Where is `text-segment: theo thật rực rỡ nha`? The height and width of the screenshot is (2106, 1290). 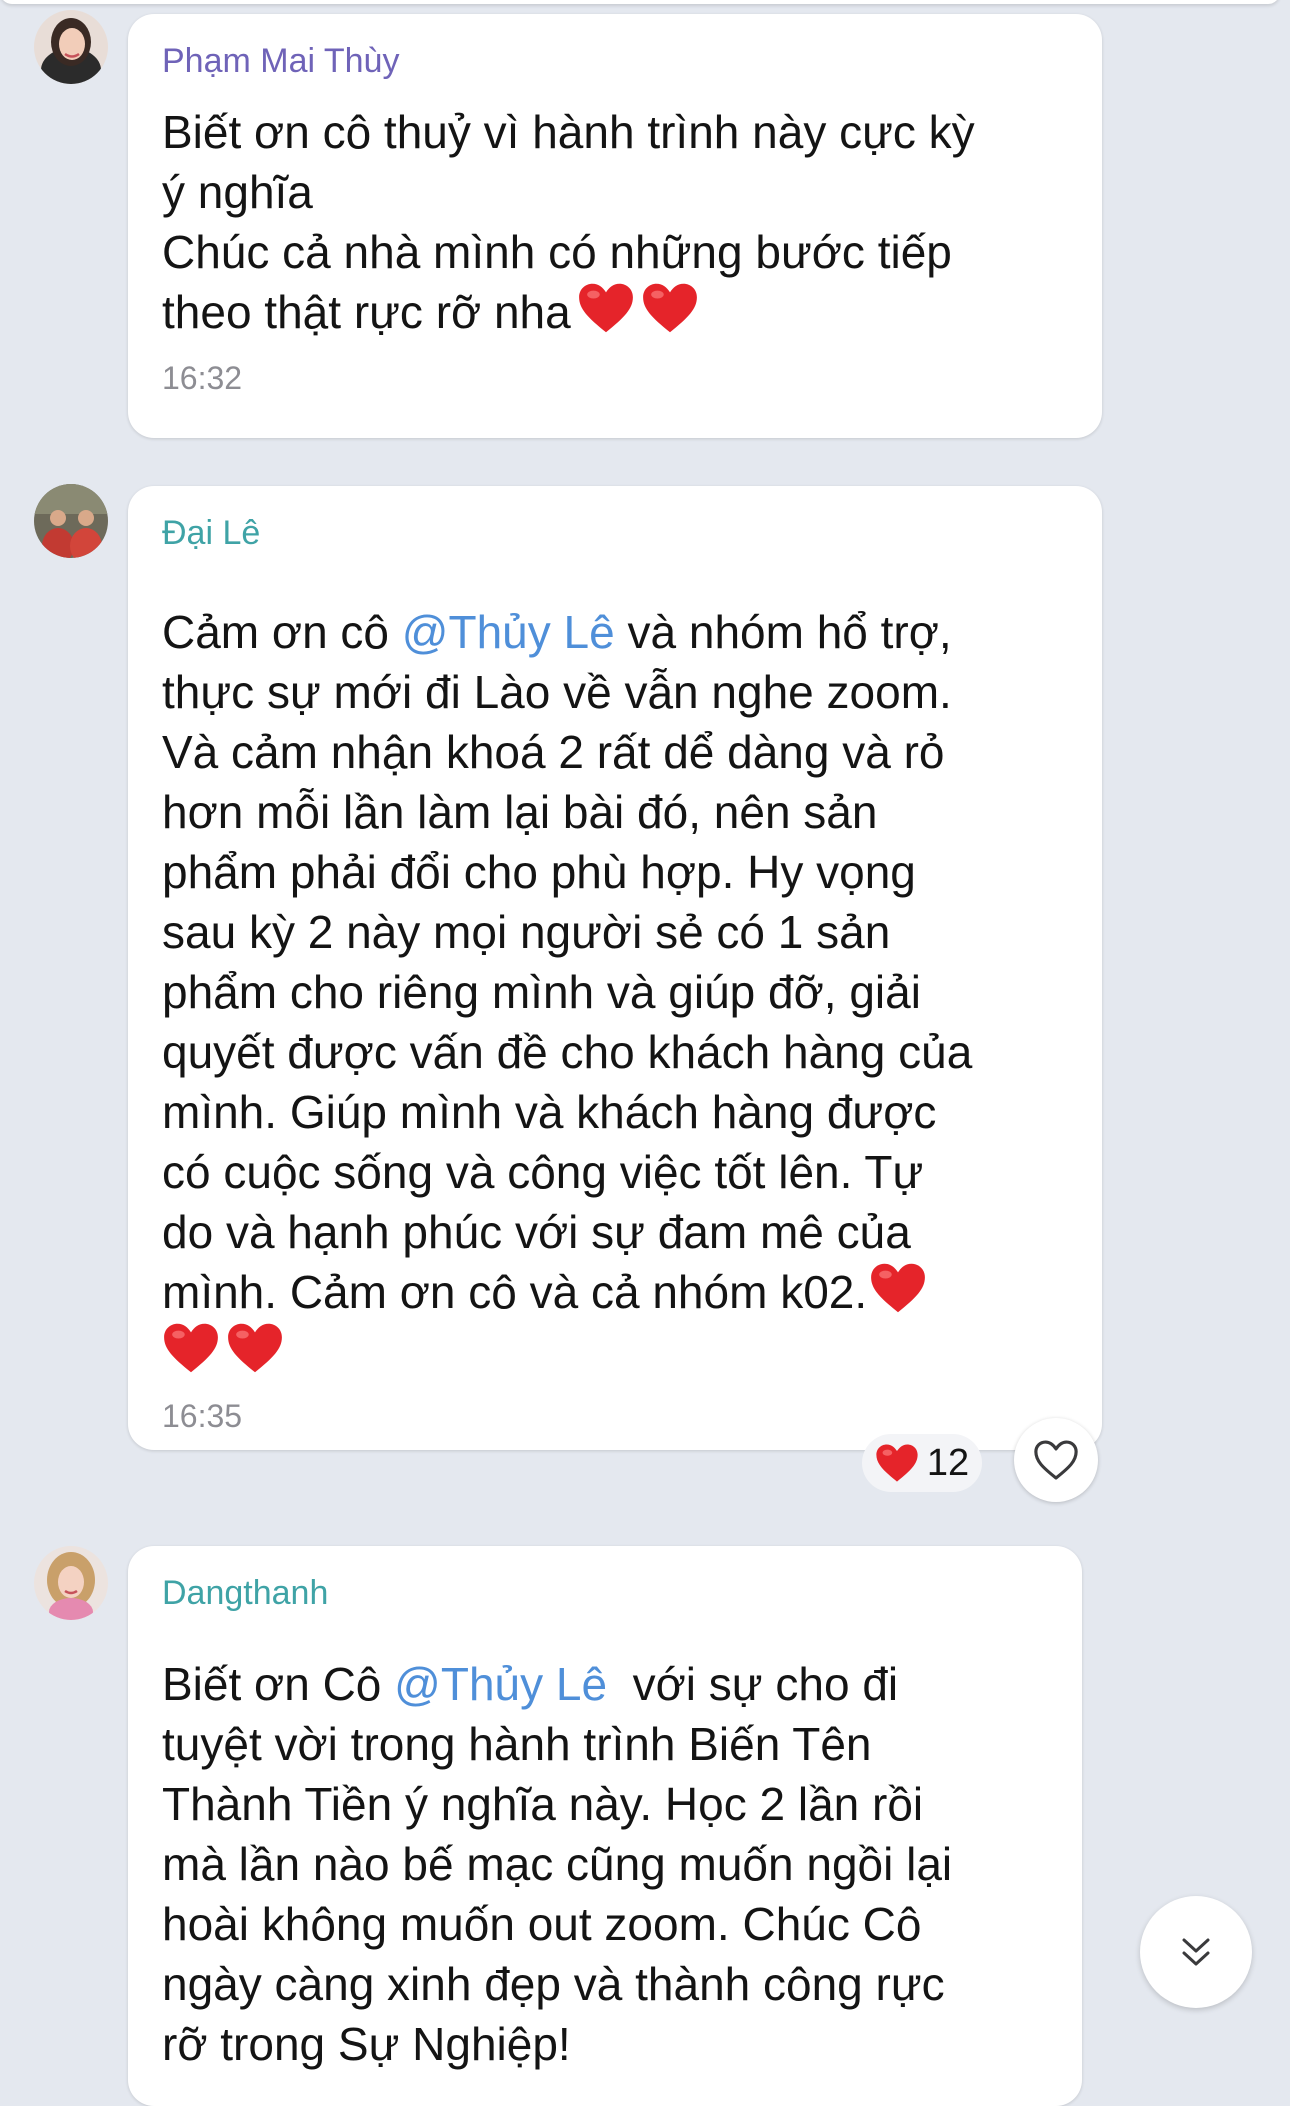 text-segment: theo thật rực rỡ nha is located at coordinates (366, 312).